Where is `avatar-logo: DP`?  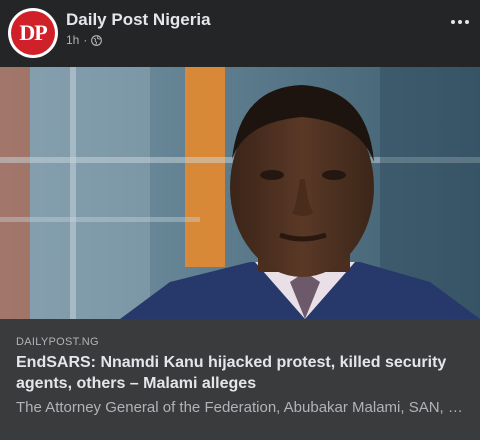 avatar-logo: DP is located at coordinates (33, 33).